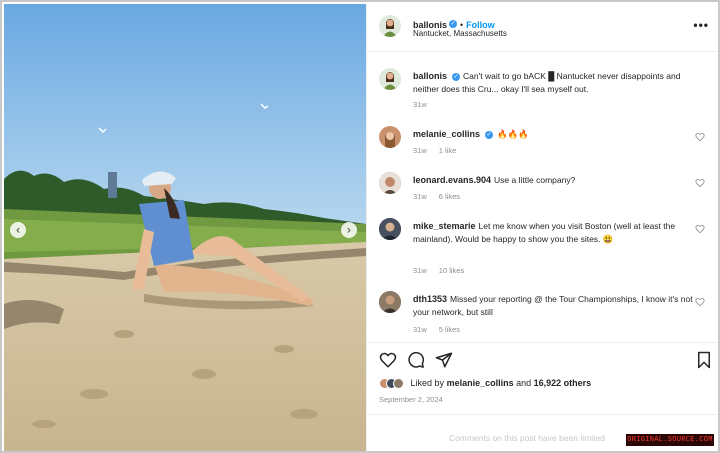 This screenshot has height=453, width=720. I want to click on comment-username: dth1353, so click(430, 299).